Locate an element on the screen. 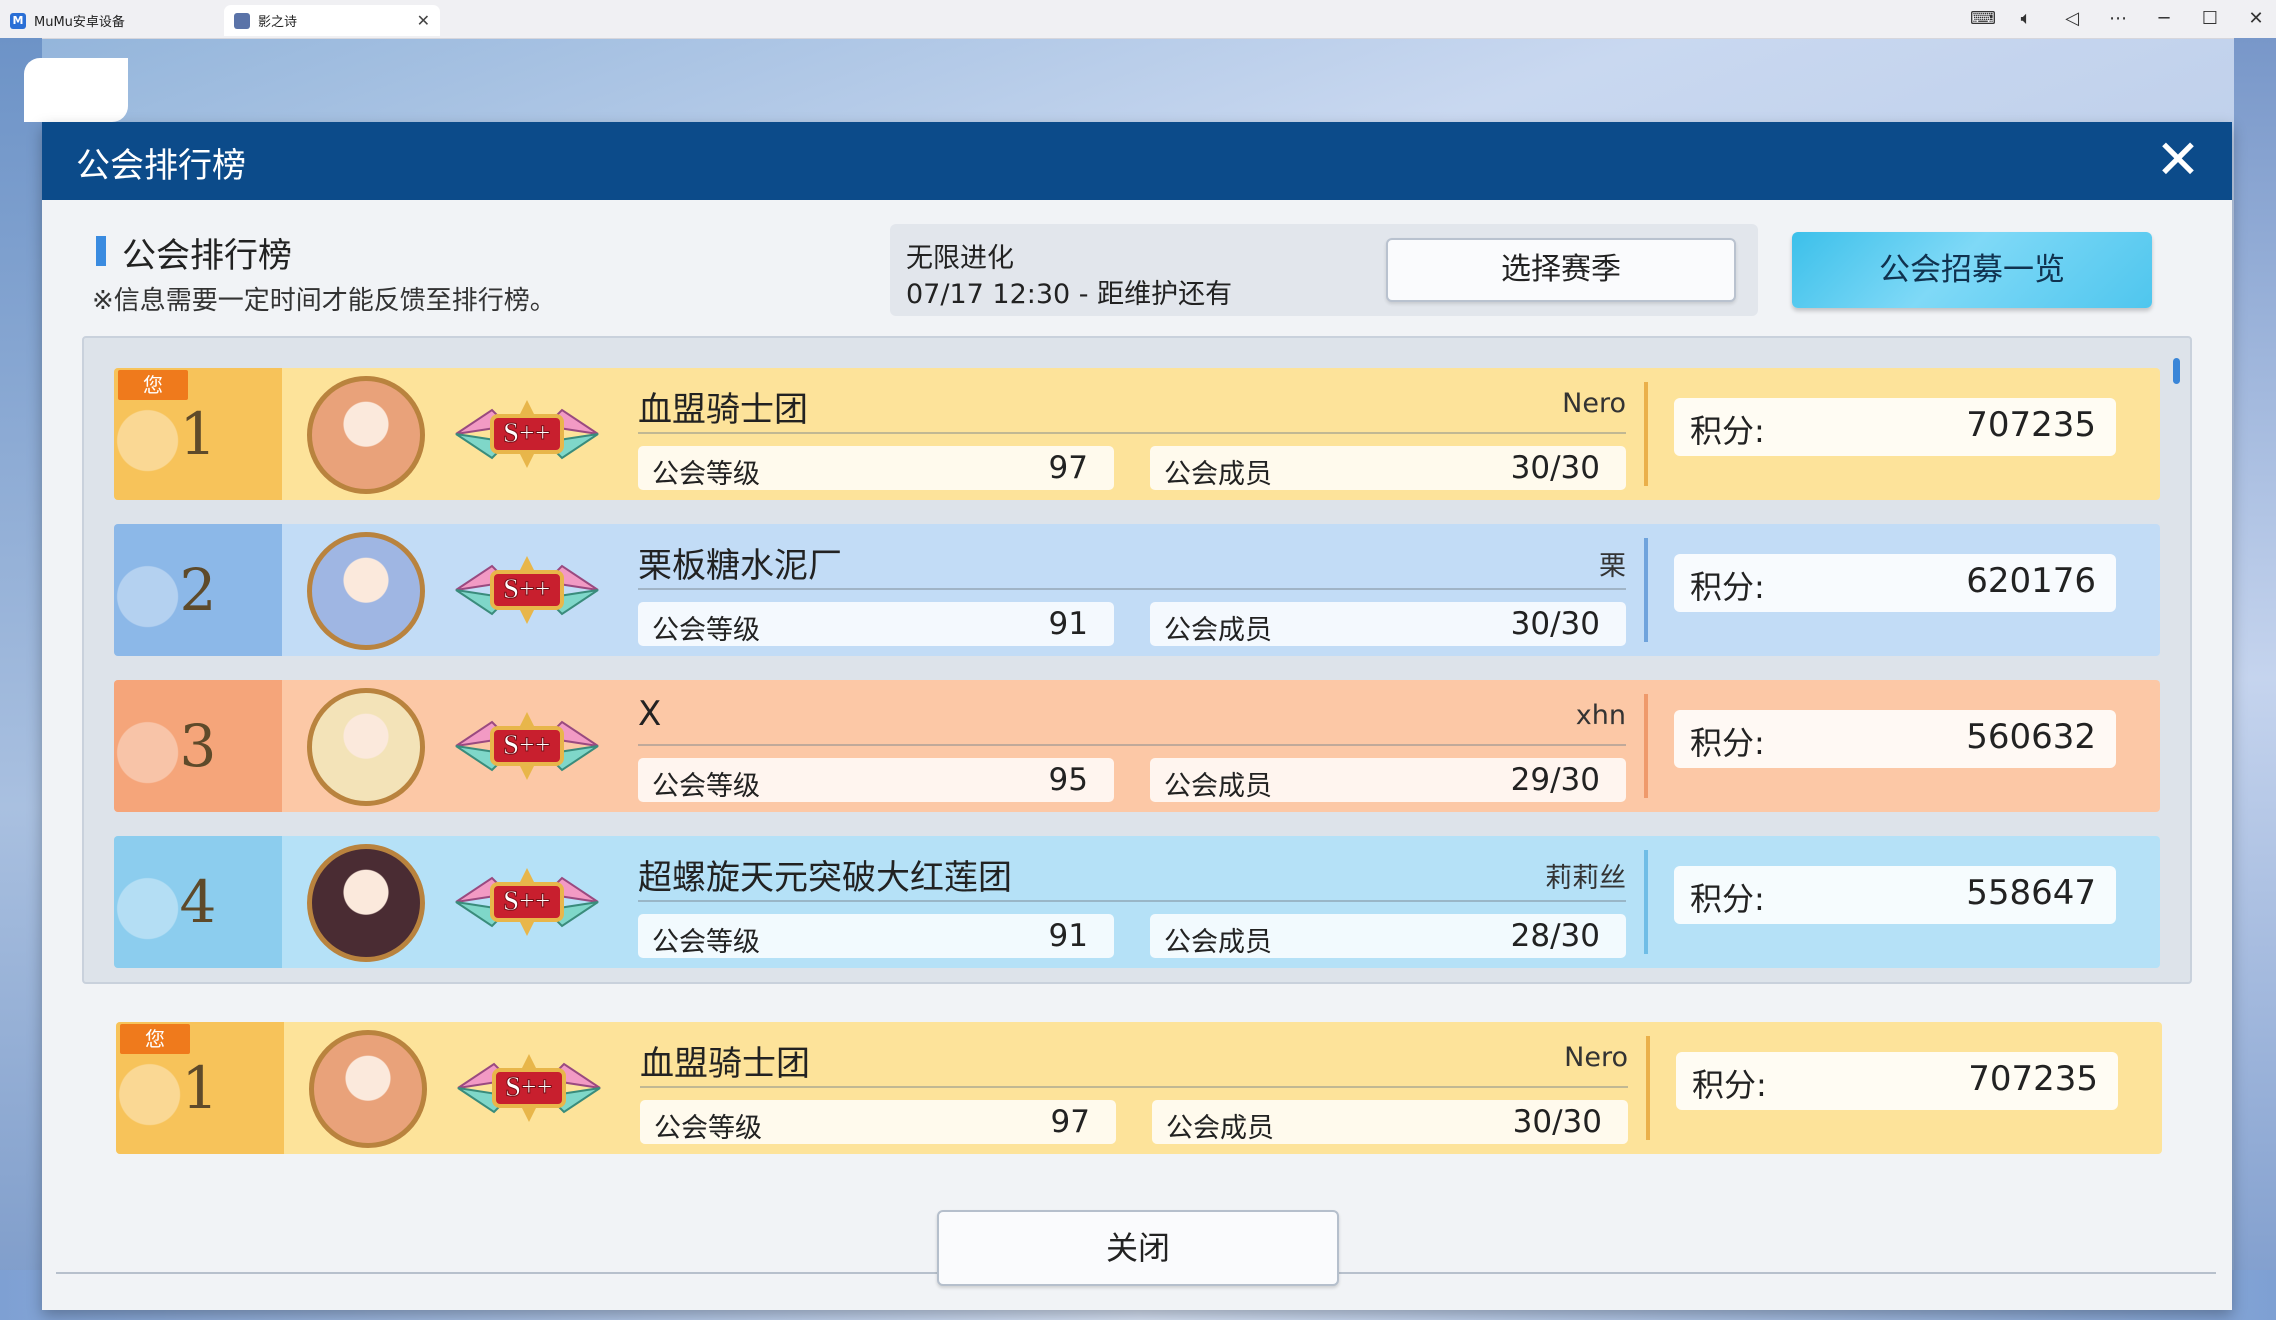 This screenshot has width=2276, height=1320. rank-cell: 4 is located at coordinates (198, 902).